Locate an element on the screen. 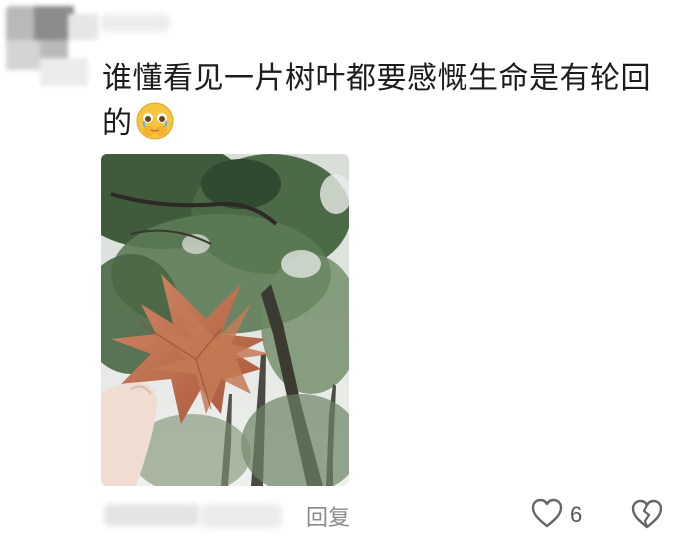 The height and width of the screenshot is (540, 700). timestamp-redacted is located at coordinates (152, 515).